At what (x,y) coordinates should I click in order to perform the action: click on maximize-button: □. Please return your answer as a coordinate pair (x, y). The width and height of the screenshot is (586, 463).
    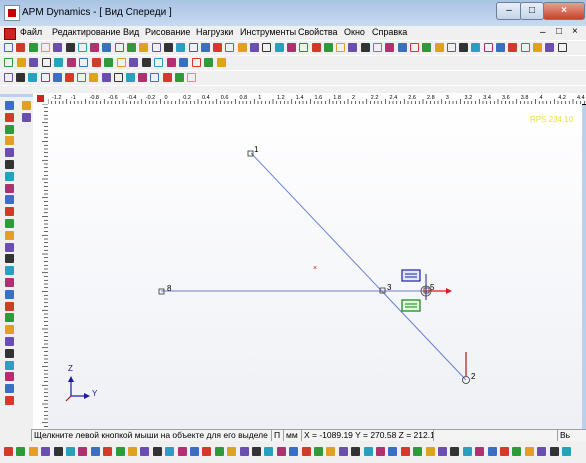
    Looking at the image, I should click on (532, 11).